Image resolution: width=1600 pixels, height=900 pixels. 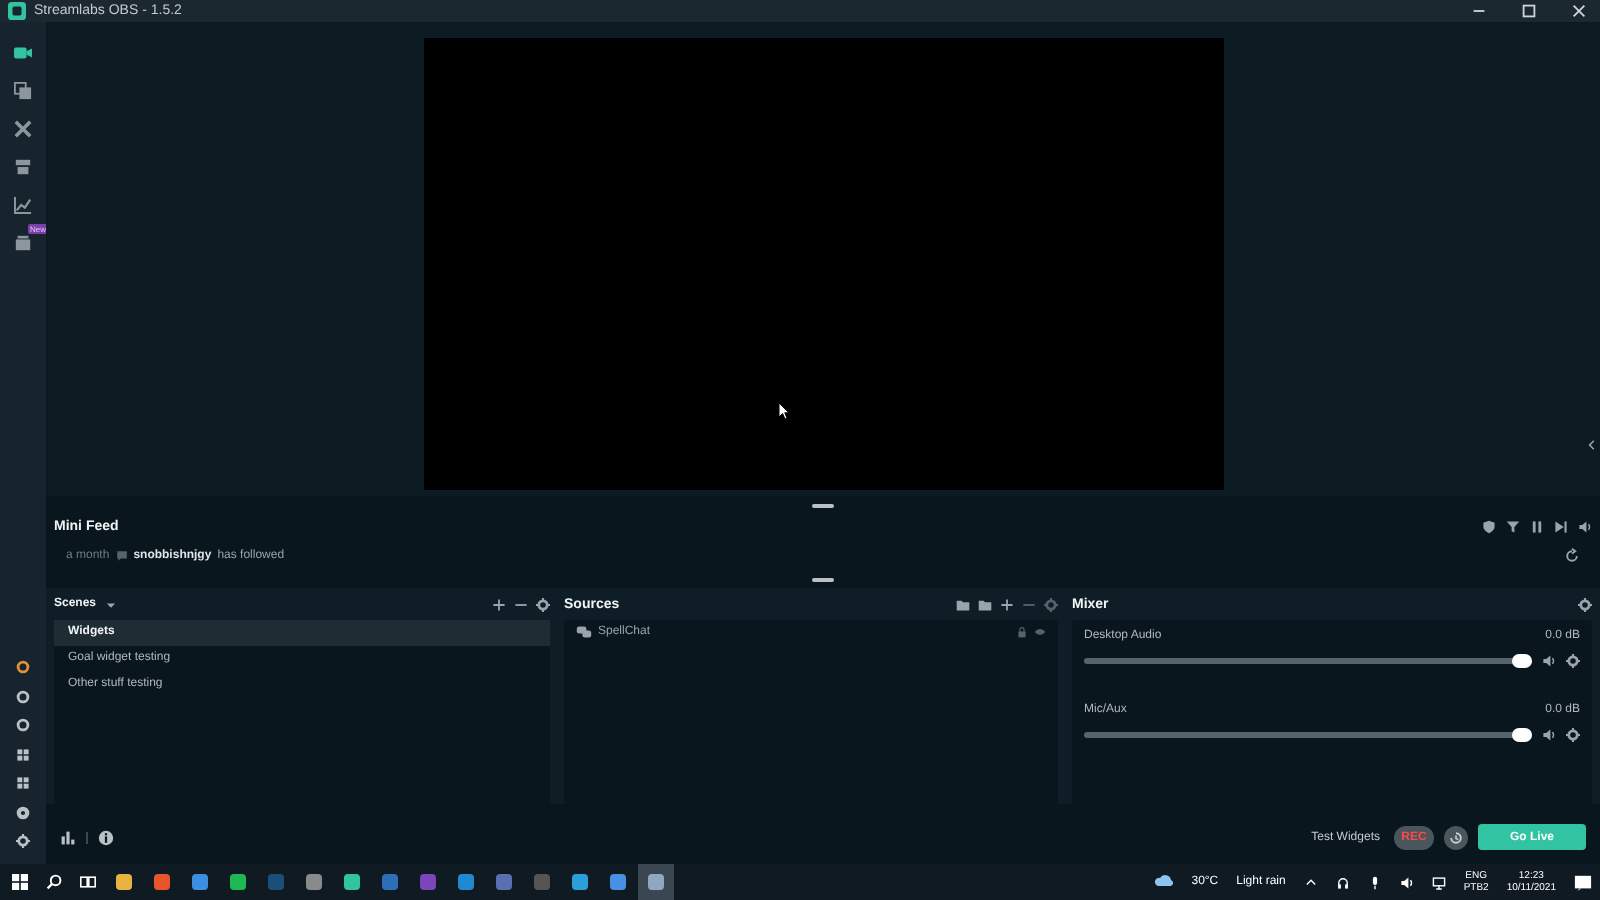 What do you see at coordinates (121, 556) in the screenshot?
I see `chat-bubble-icon` at bounding box center [121, 556].